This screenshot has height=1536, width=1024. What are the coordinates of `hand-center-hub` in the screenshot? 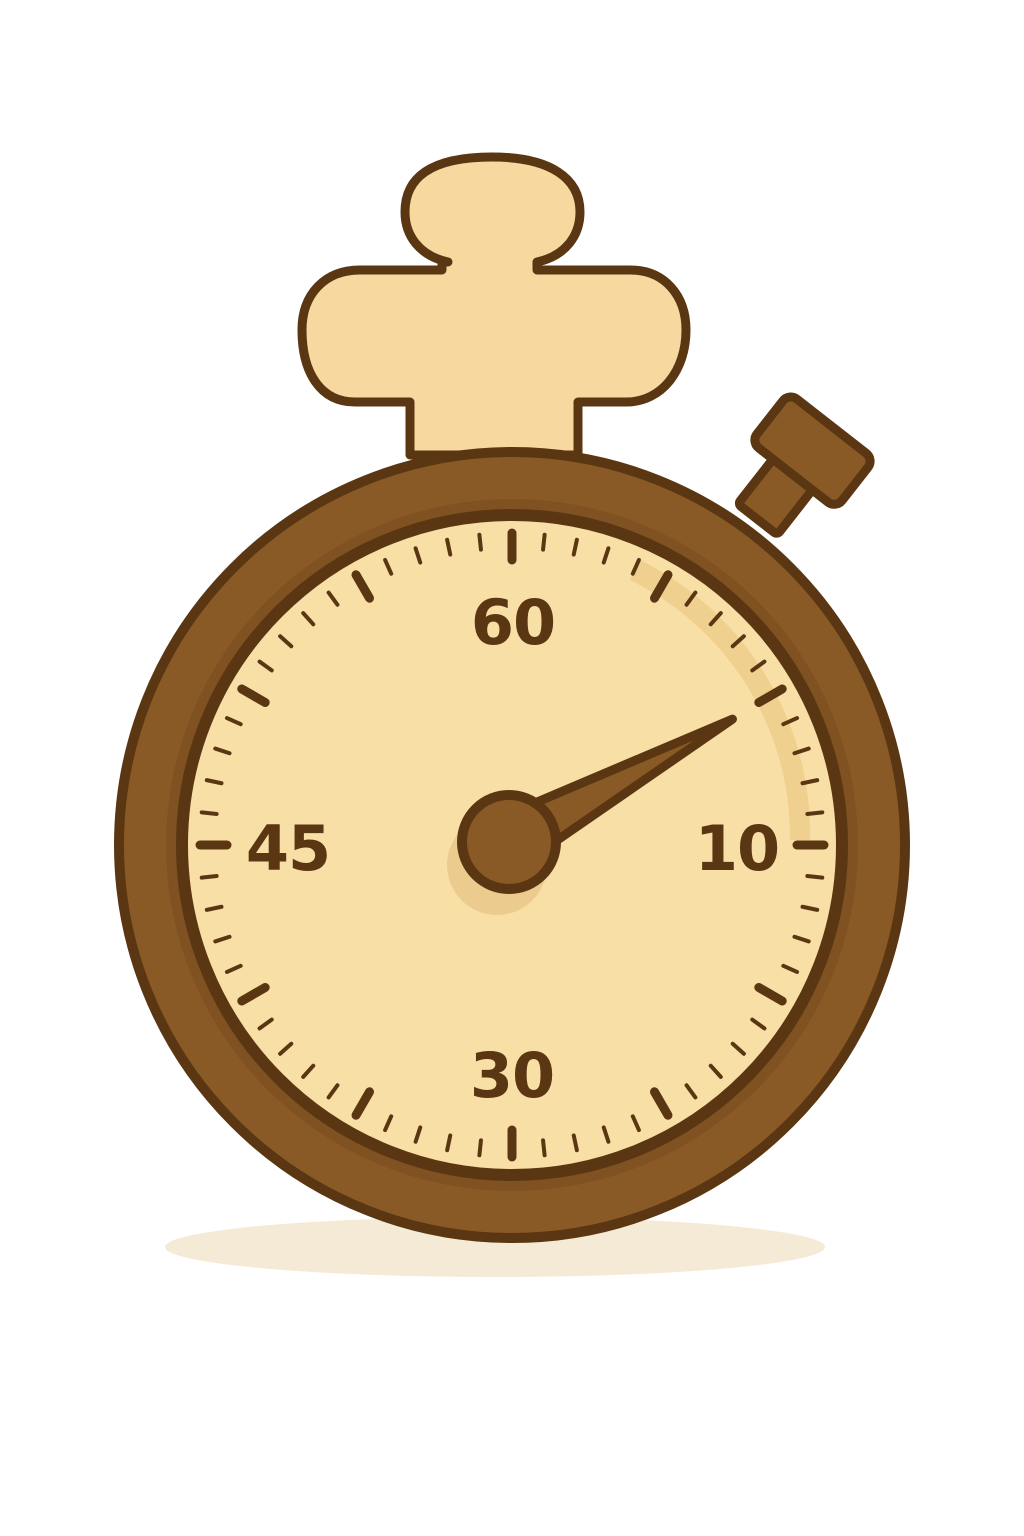 It's located at (509, 842).